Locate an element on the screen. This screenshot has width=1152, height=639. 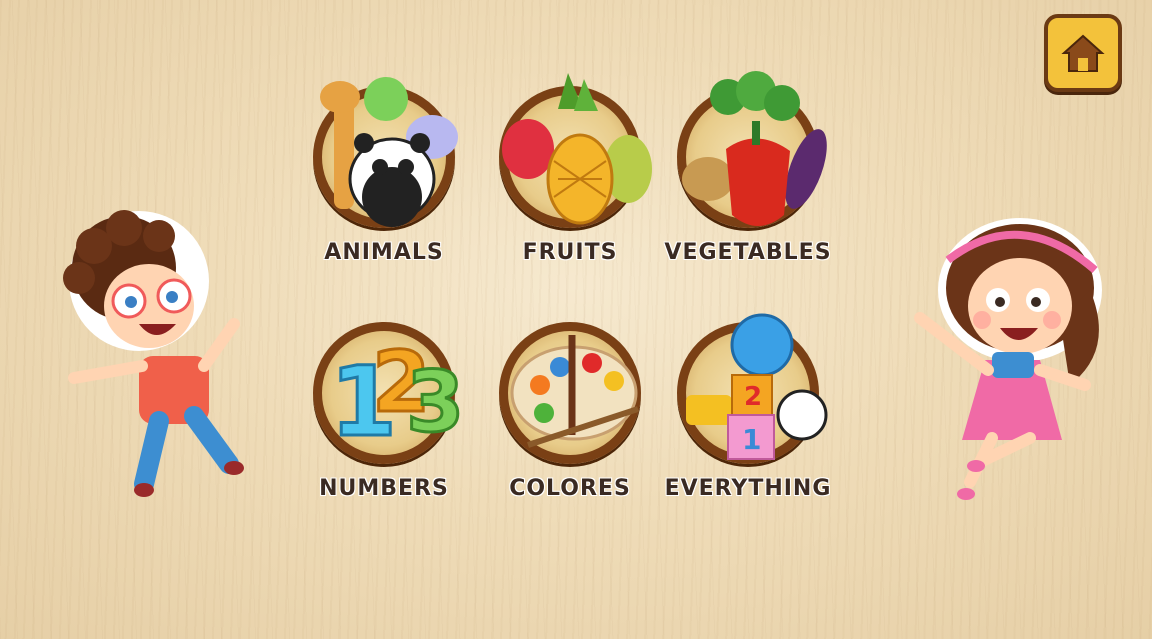
everything-disc: 2 1 is located at coordinates (752, 388).